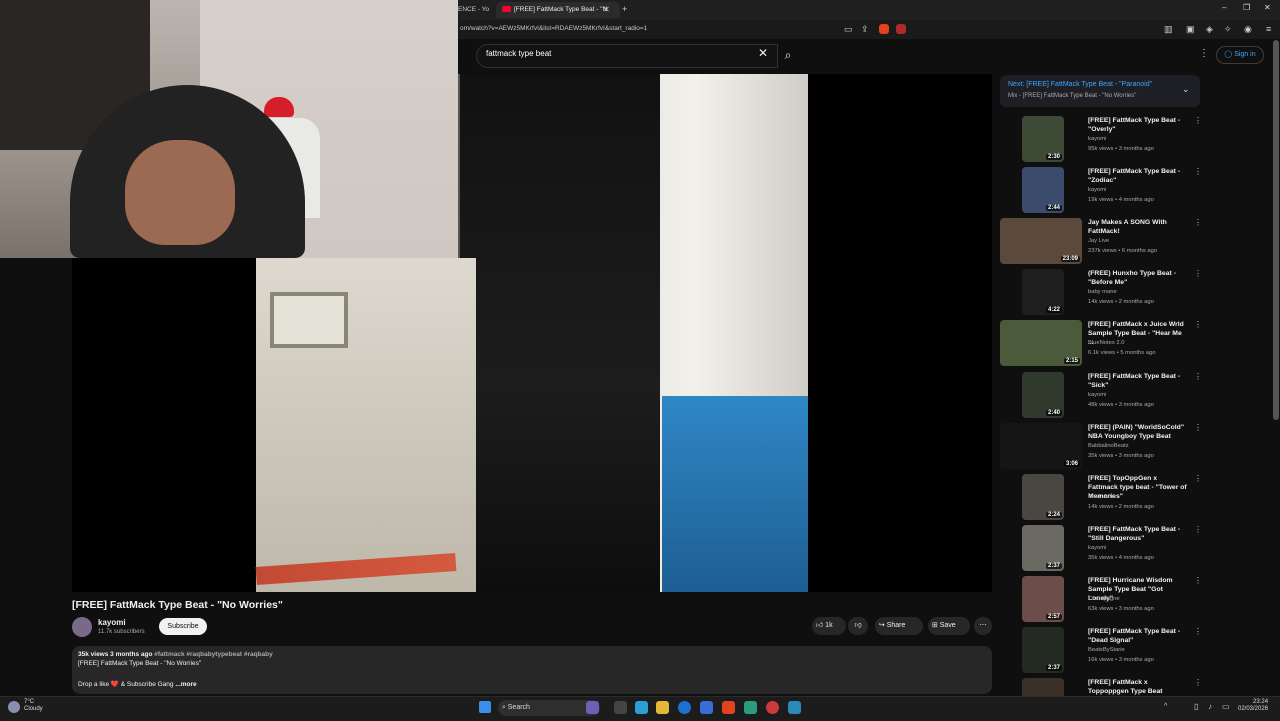  Describe the element at coordinates (183, 626) in the screenshot. I see `subscribe-button: Subscribe` at that location.